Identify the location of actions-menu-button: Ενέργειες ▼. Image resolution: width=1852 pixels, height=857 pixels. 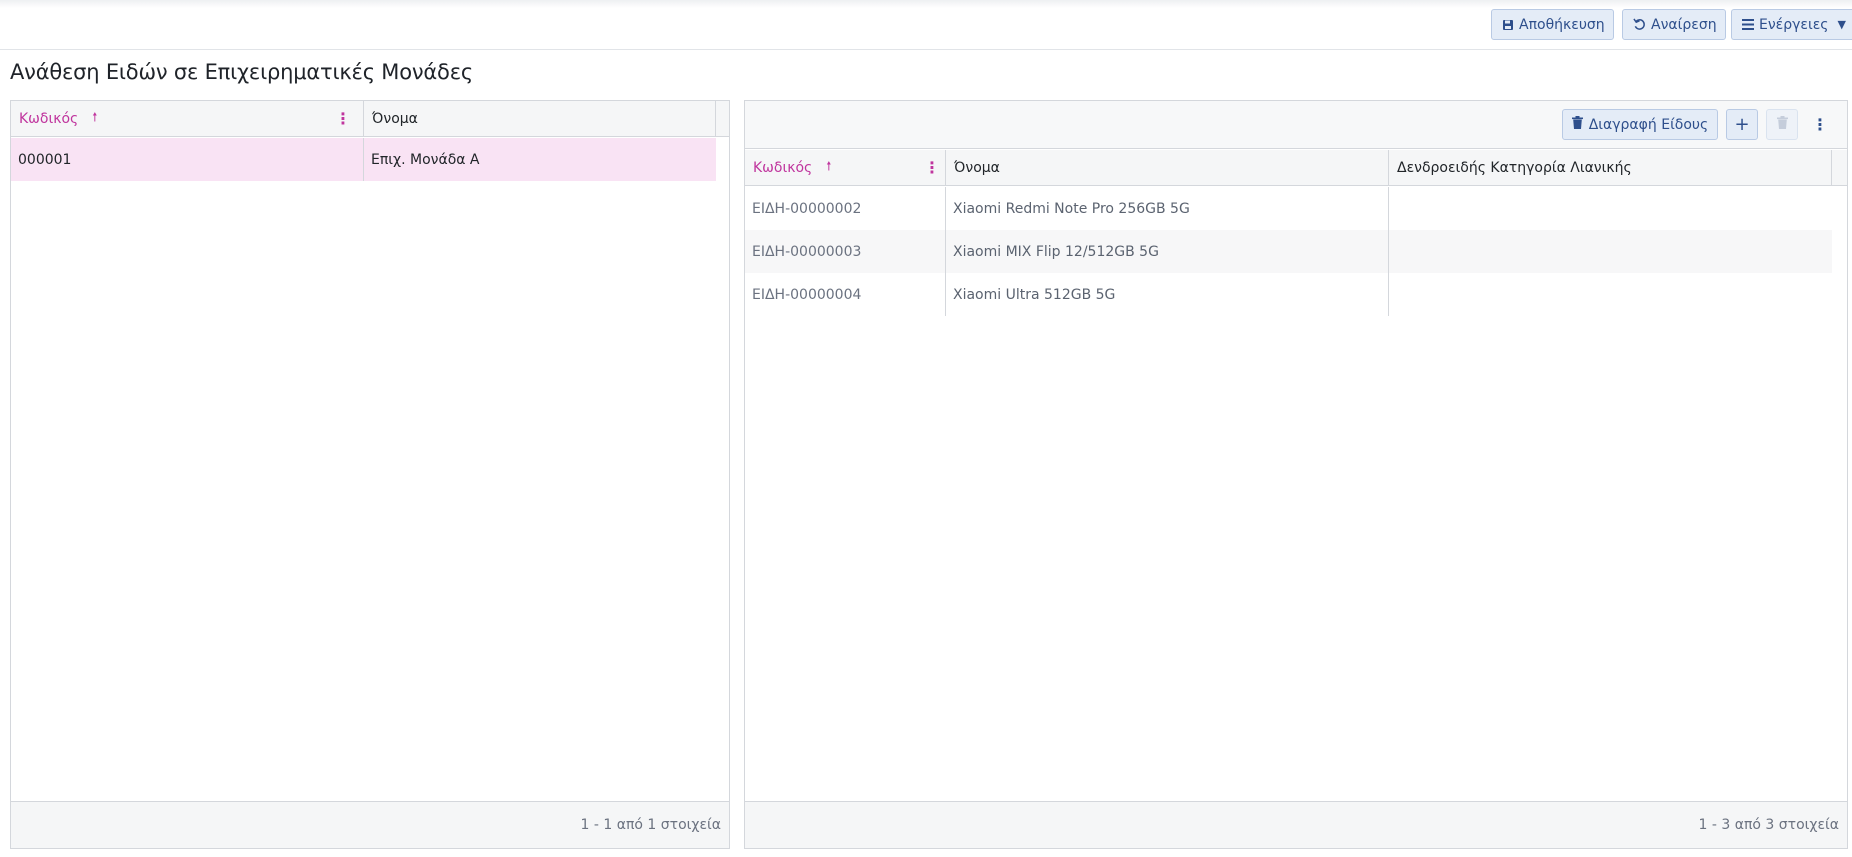
(1791, 24).